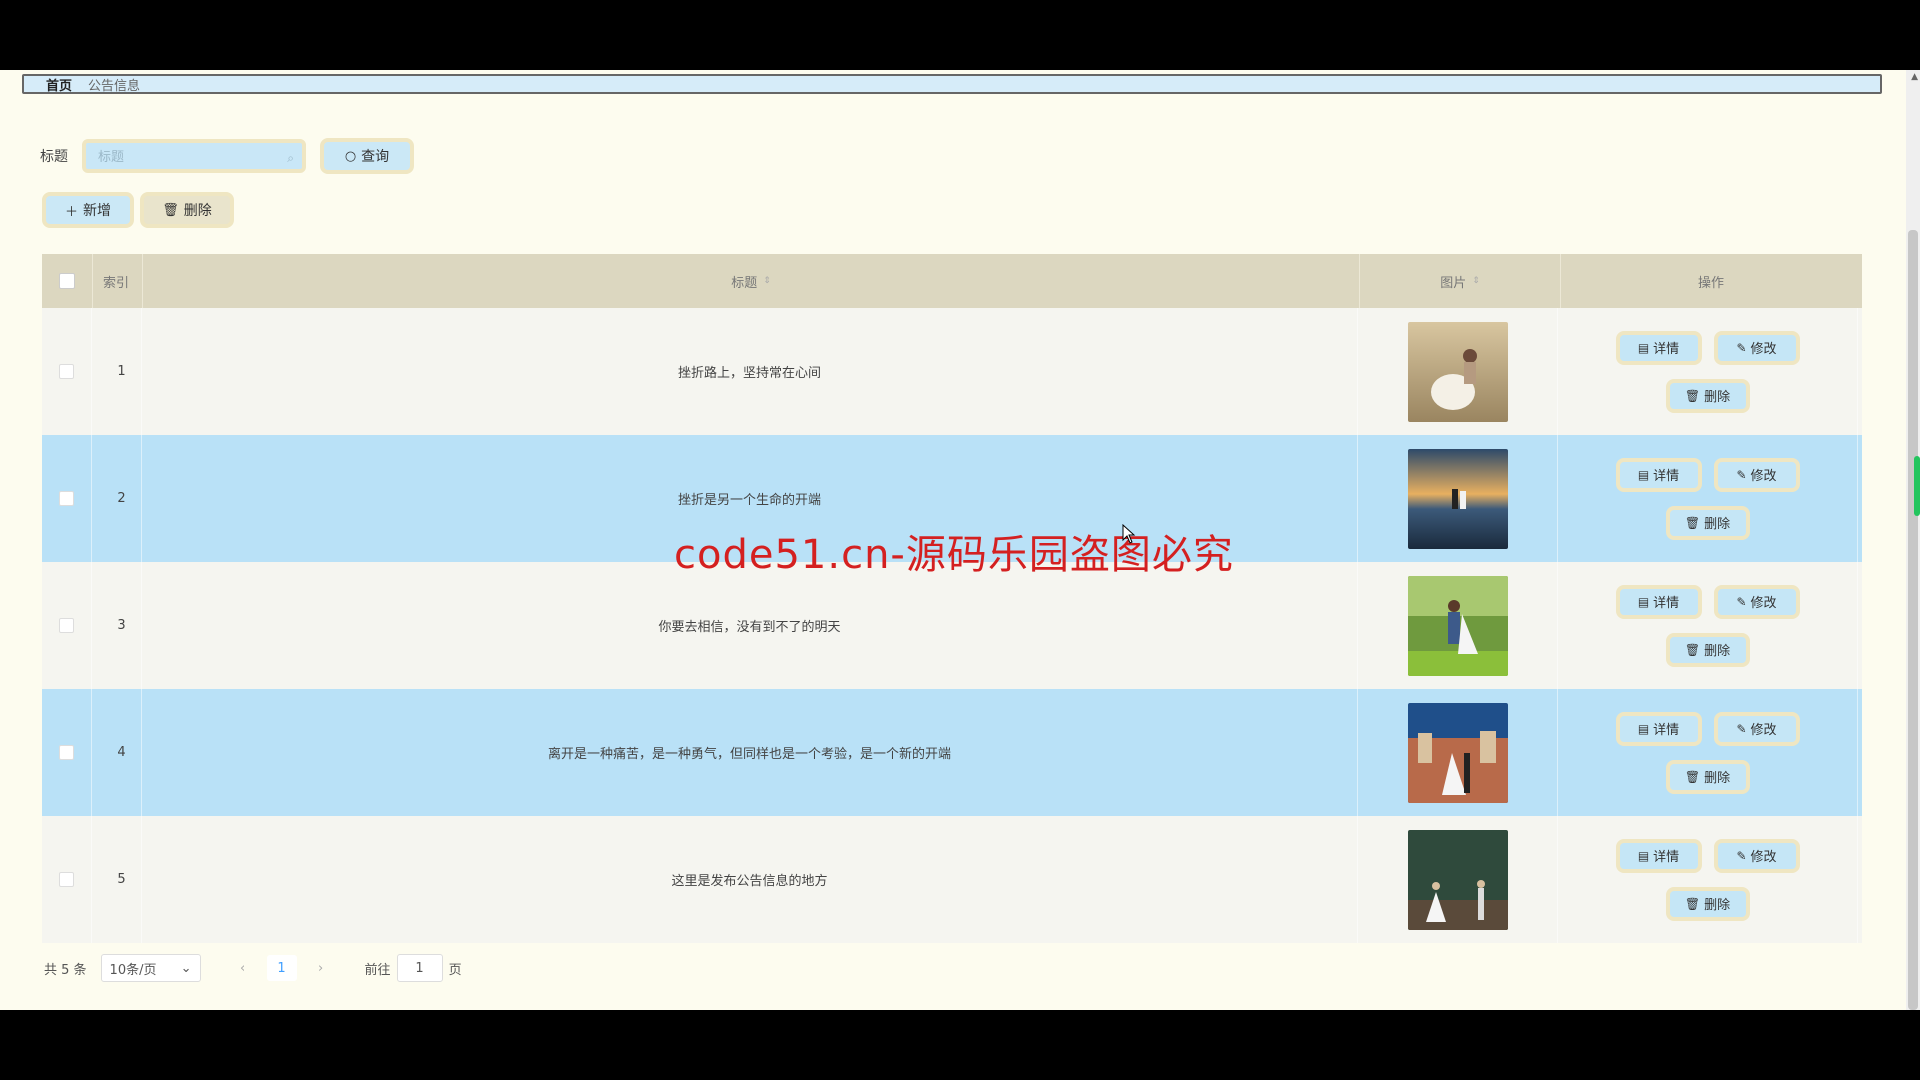 The width and height of the screenshot is (1920, 1080). I want to click on scroll-up-icon: ▲, so click(1914, 77).